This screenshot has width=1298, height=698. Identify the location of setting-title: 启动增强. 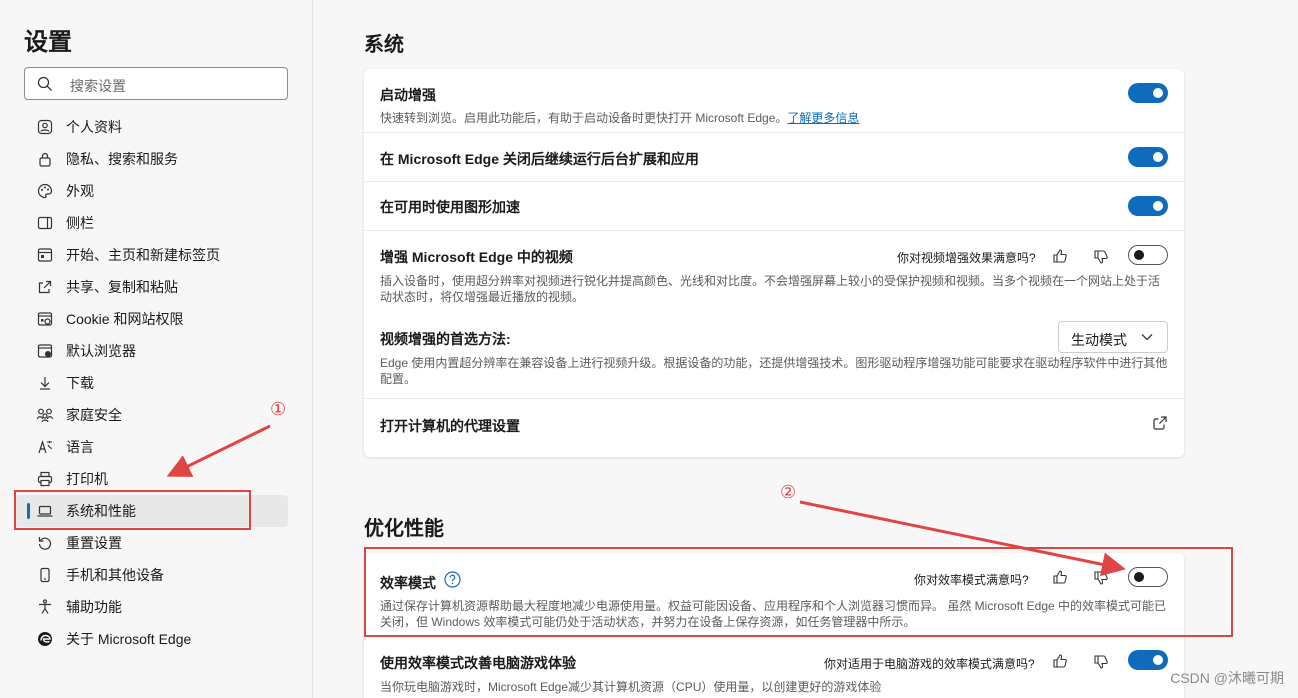
(408, 95).